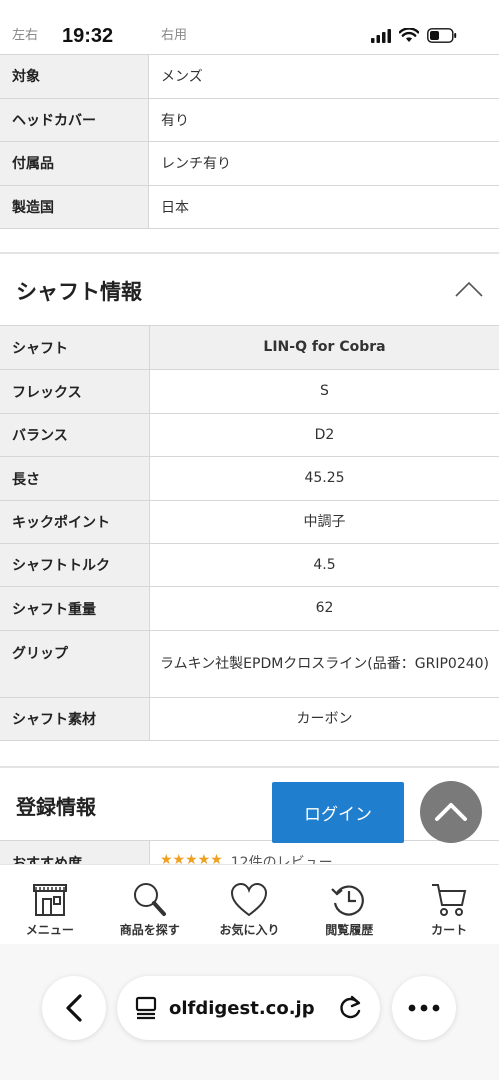 This screenshot has height=1080, width=499. I want to click on shaft-key: シャフト重量, so click(75, 608).